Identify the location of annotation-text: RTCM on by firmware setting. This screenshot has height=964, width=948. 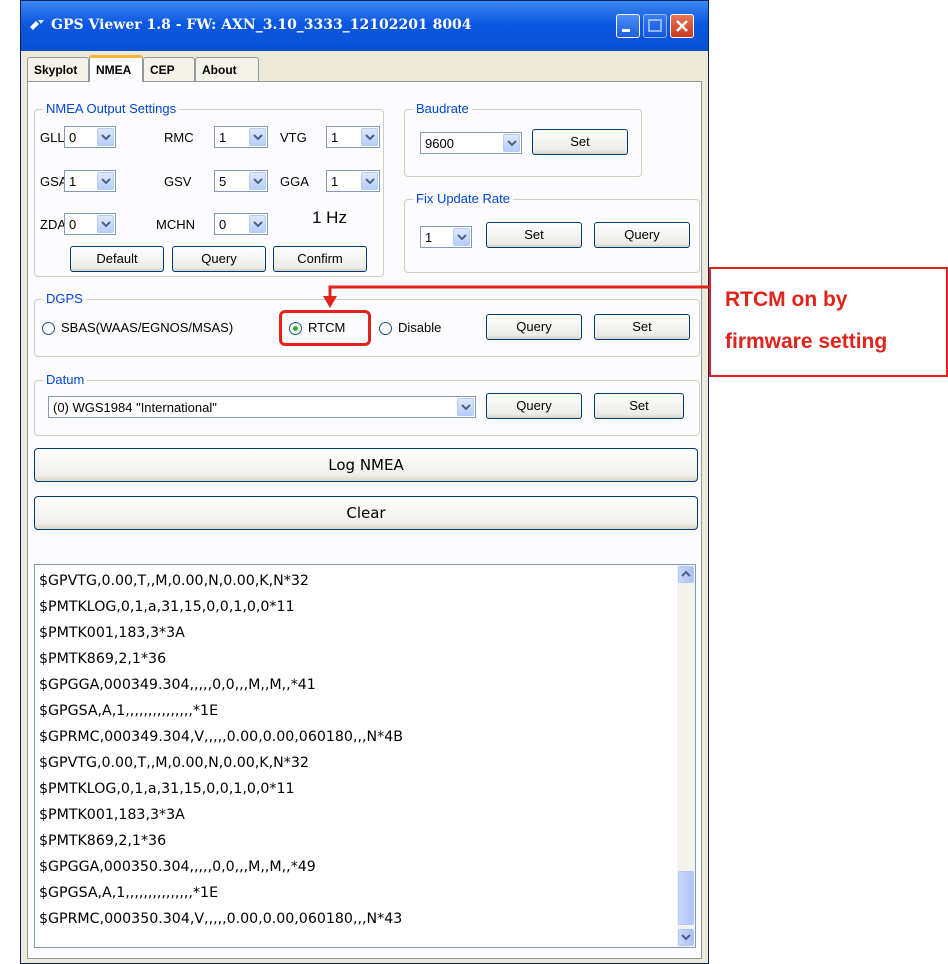
(806, 320).